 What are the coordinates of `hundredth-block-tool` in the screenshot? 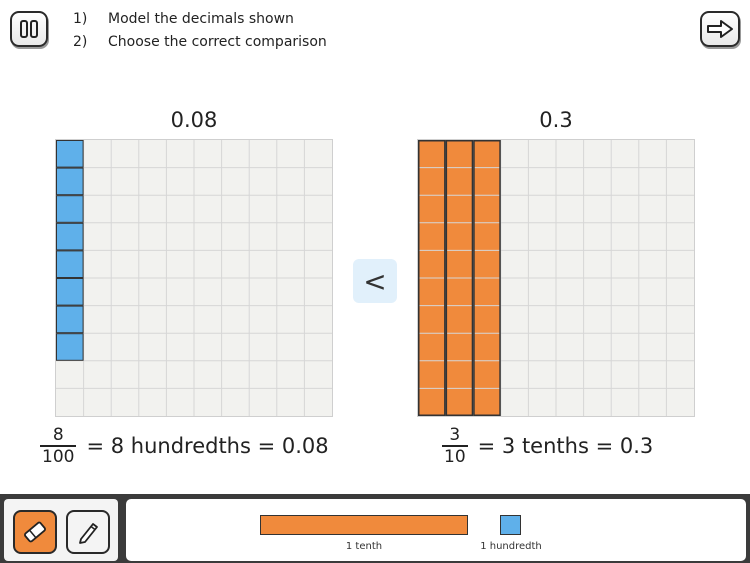 It's located at (510, 525).